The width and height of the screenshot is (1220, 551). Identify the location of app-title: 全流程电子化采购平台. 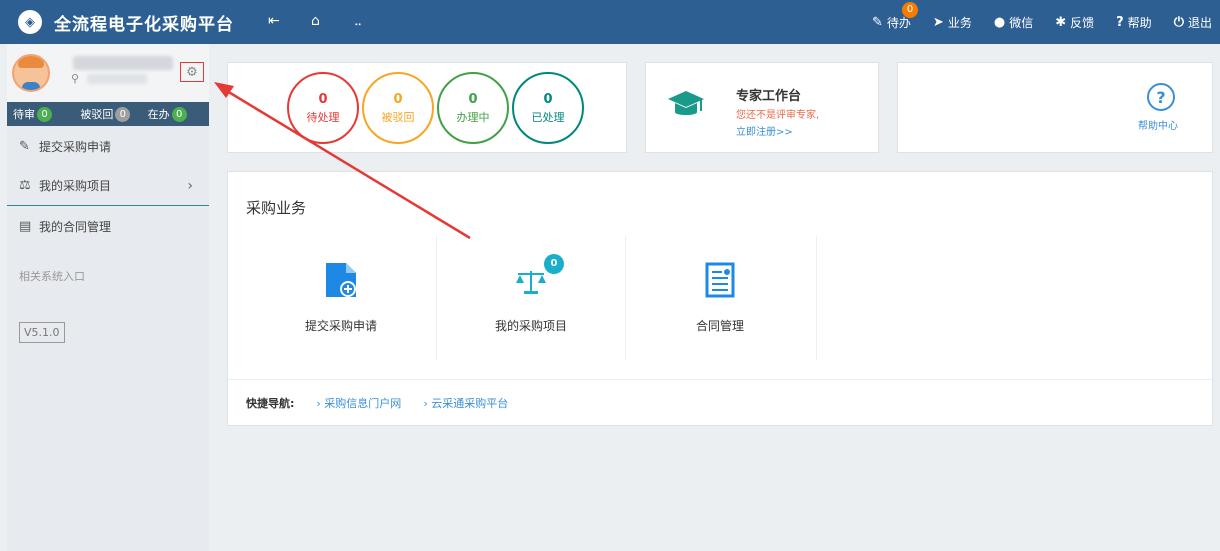
(144, 24).